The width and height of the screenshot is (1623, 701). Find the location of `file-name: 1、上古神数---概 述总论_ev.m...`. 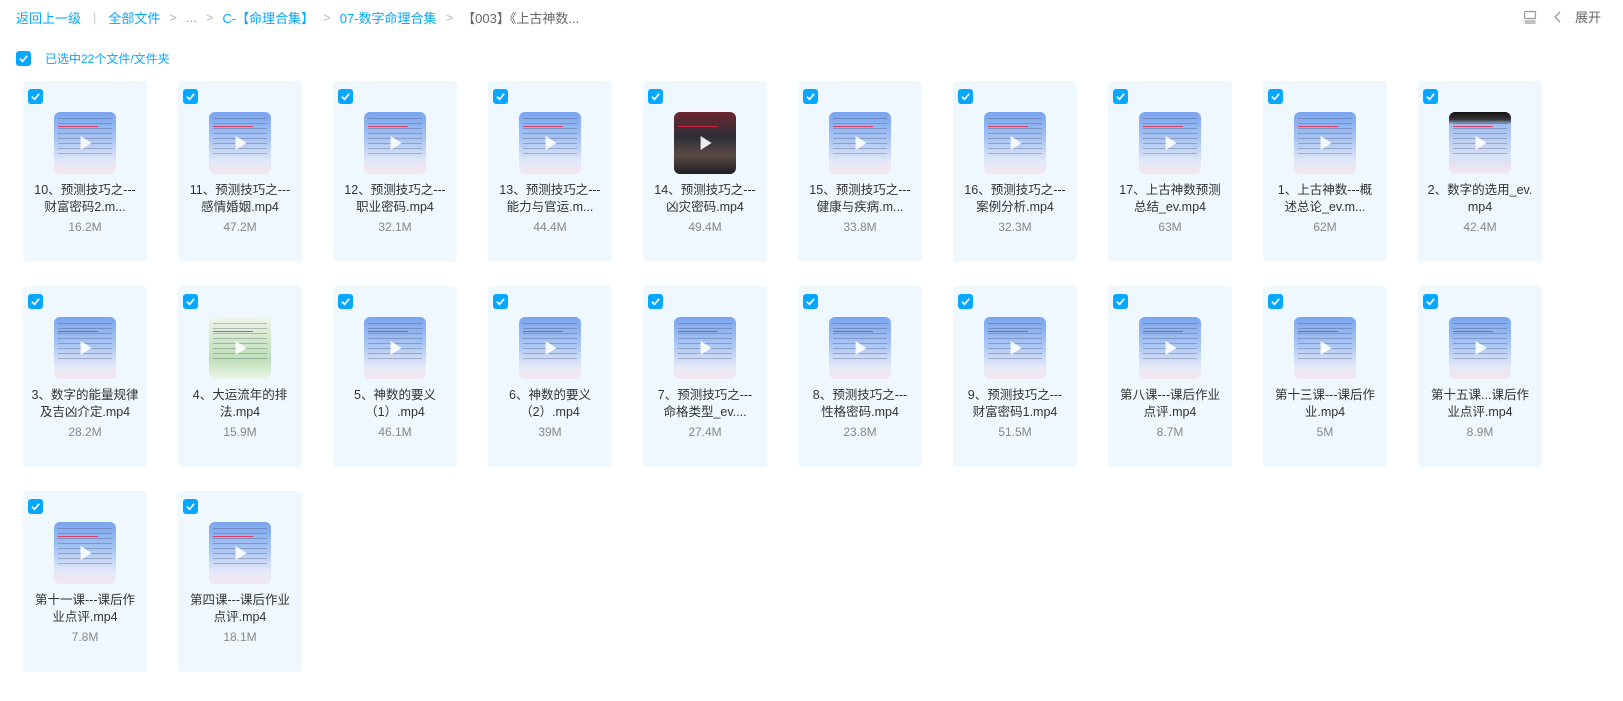

file-name: 1、上古神数---概 述总论_ev.m... is located at coordinates (1325, 199).